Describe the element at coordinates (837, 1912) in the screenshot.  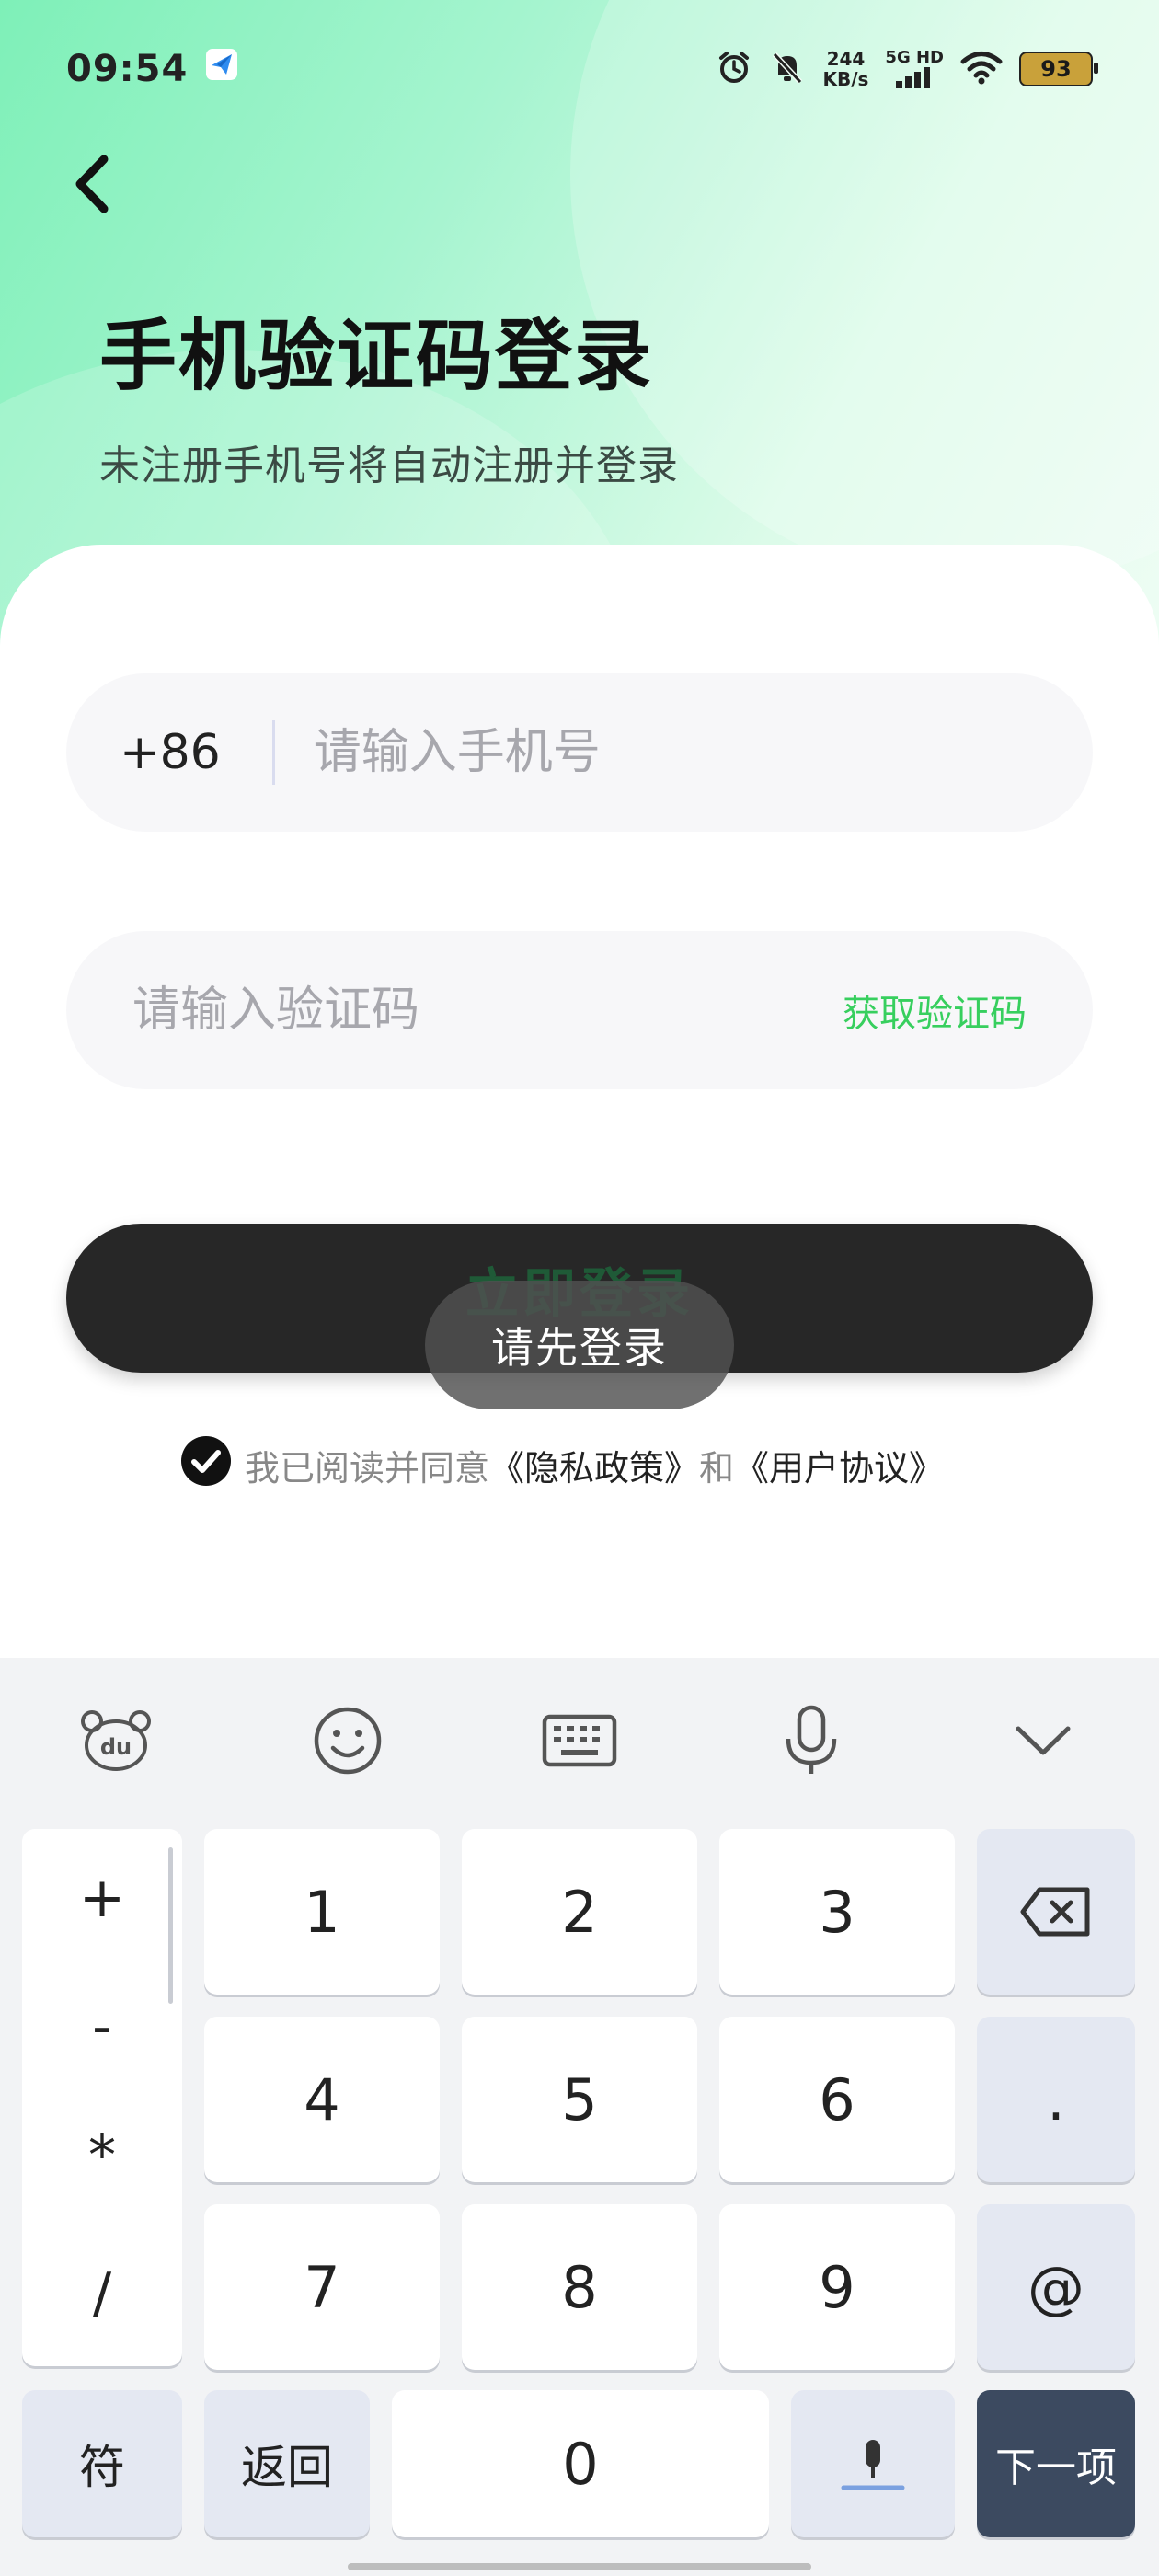
I see `key-3: 3` at that location.